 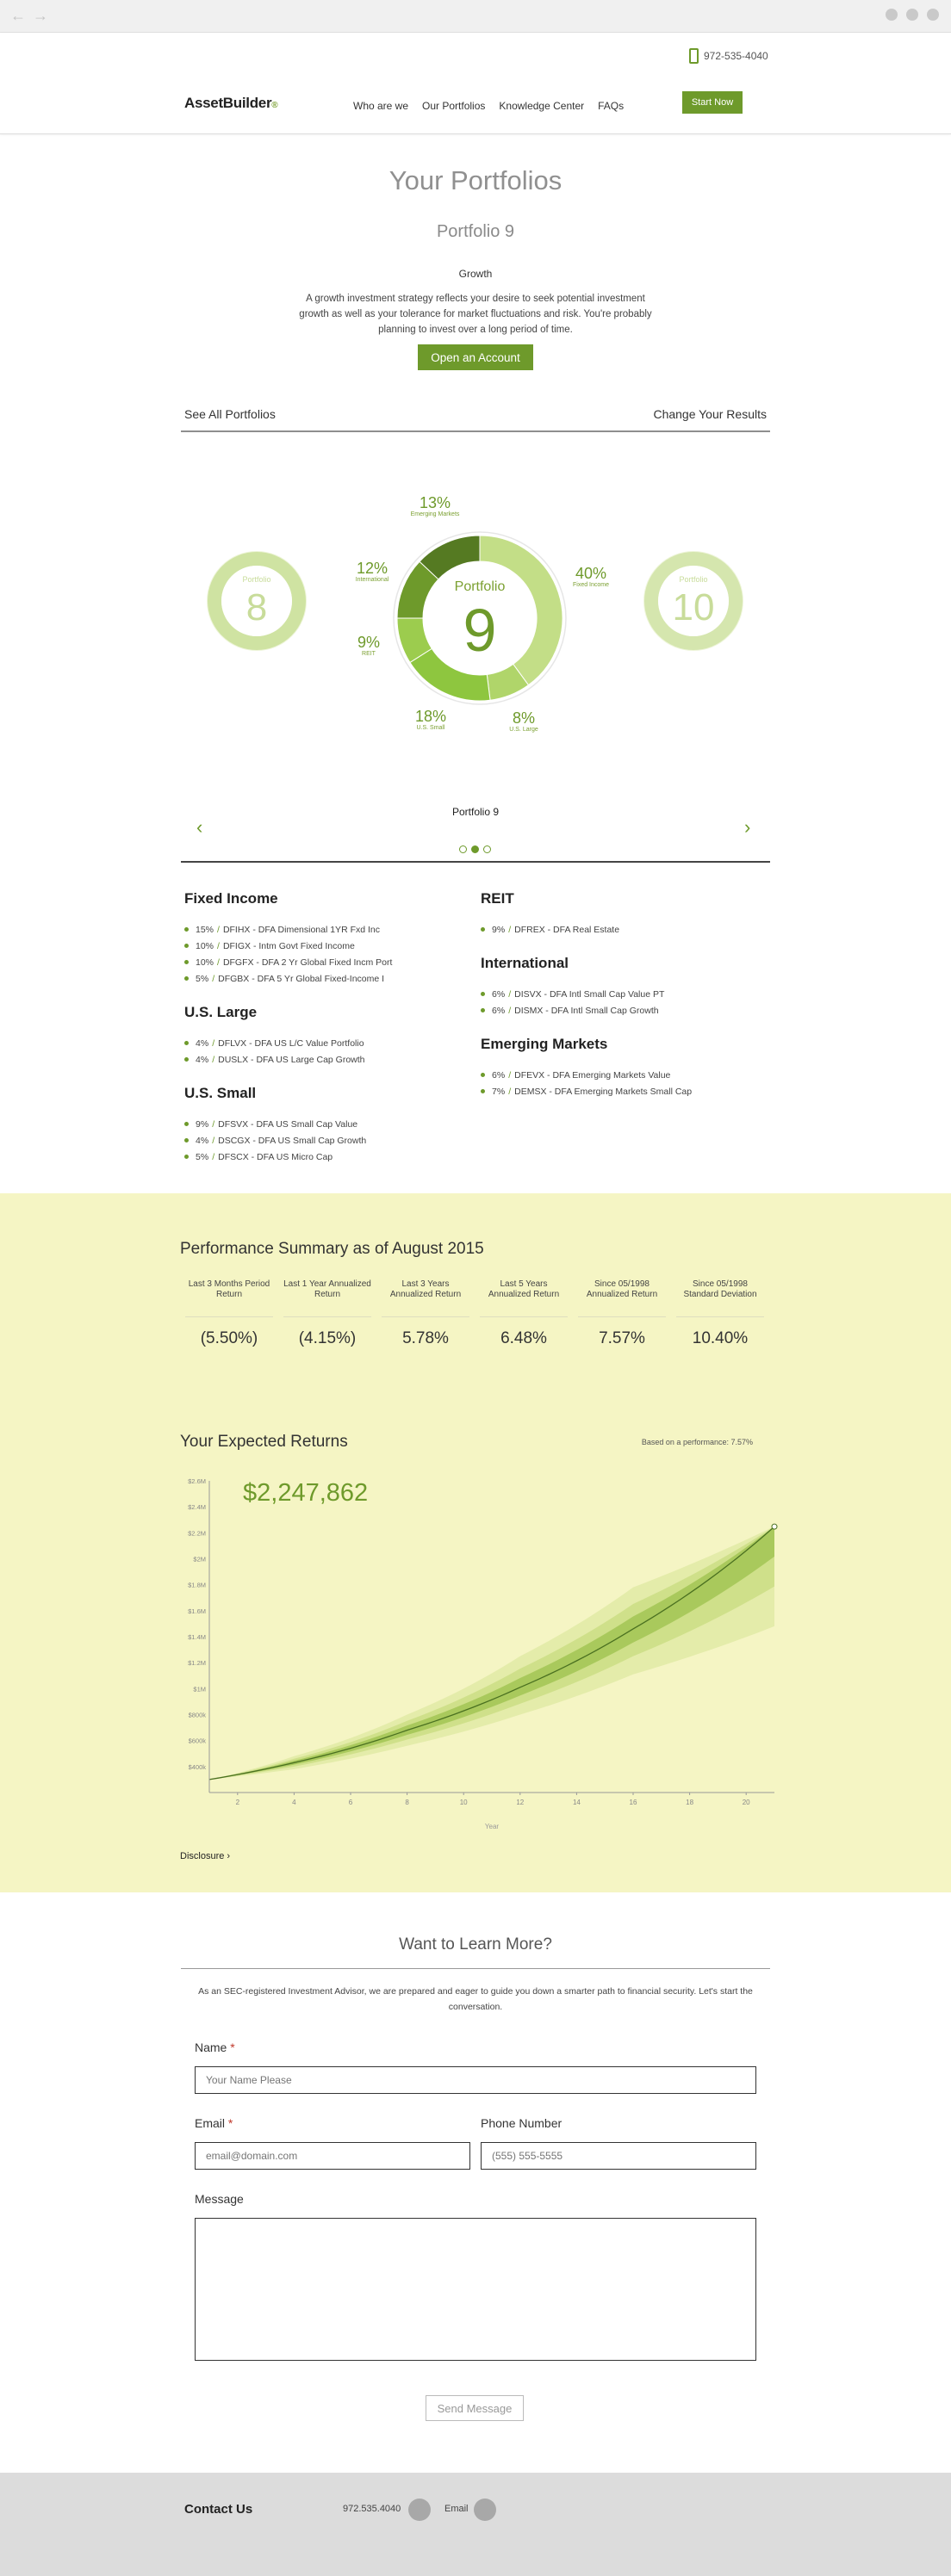 I want to click on holdings-list-reit: 9% / DFREX - DFA Real Estate, so click(x=618, y=929).